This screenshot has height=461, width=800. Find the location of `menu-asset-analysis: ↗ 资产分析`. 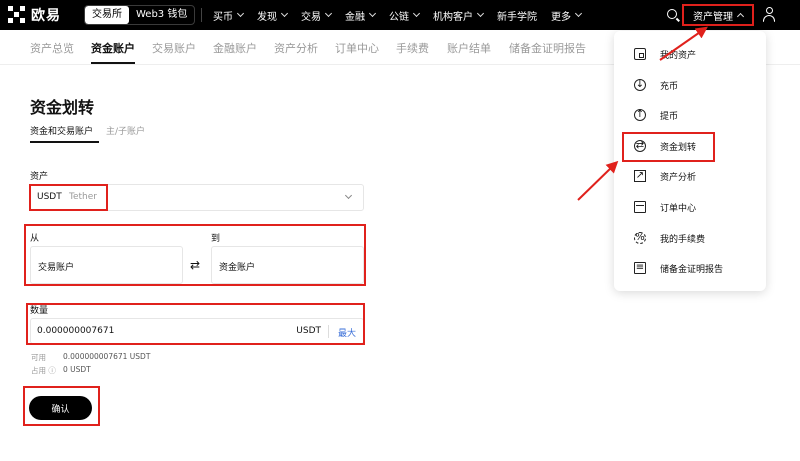

menu-asset-analysis: ↗ 资产分析 is located at coordinates (665, 176).